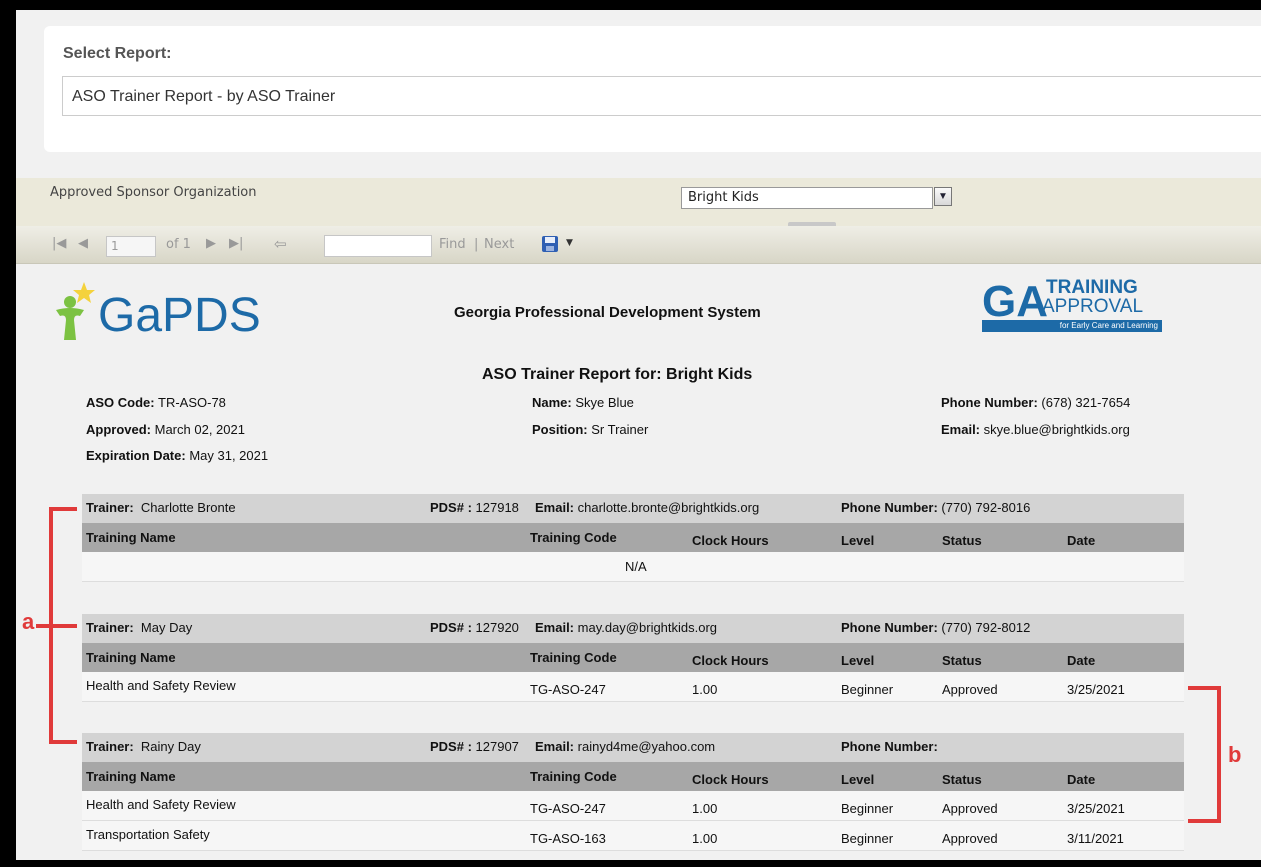 Image resolution: width=1261 pixels, height=867 pixels. I want to click on aso-email: Email: skye.blue@brightkids.org, so click(1035, 429).